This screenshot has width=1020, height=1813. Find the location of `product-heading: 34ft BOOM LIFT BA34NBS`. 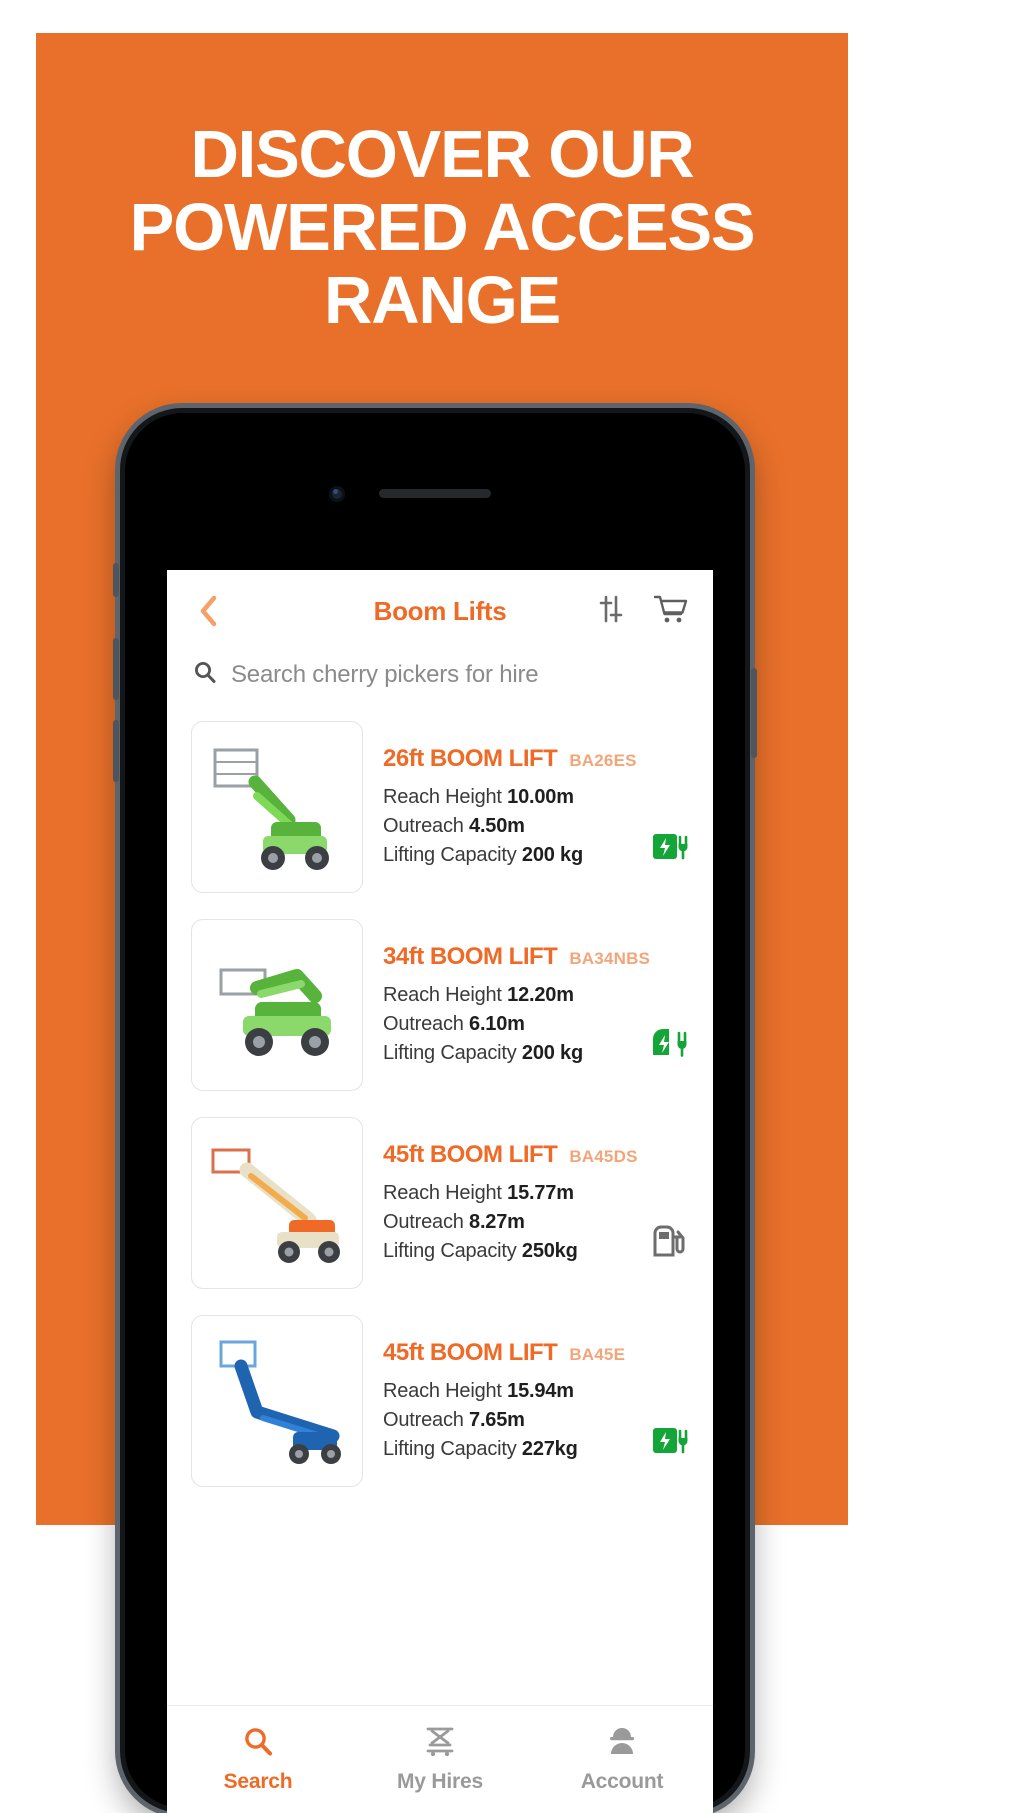

product-heading: 34ft BOOM LIFT BA34NBS is located at coordinates (536, 957).